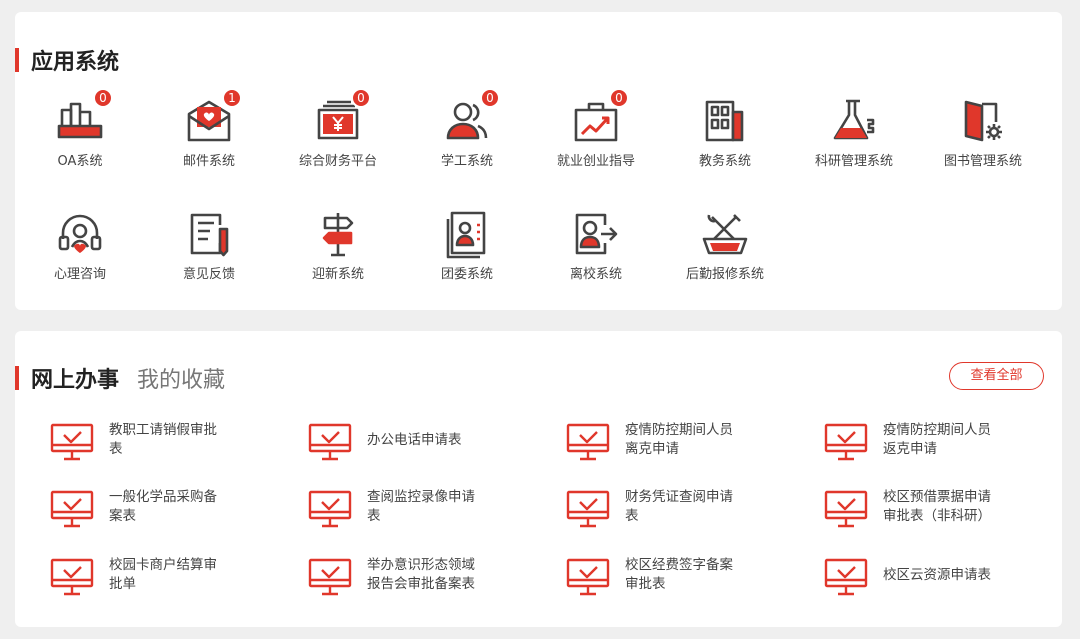 The image size is (1080, 639). Describe the element at coordinates (596, 234) in the screenshot. I see `user-exit-icon` at that location.